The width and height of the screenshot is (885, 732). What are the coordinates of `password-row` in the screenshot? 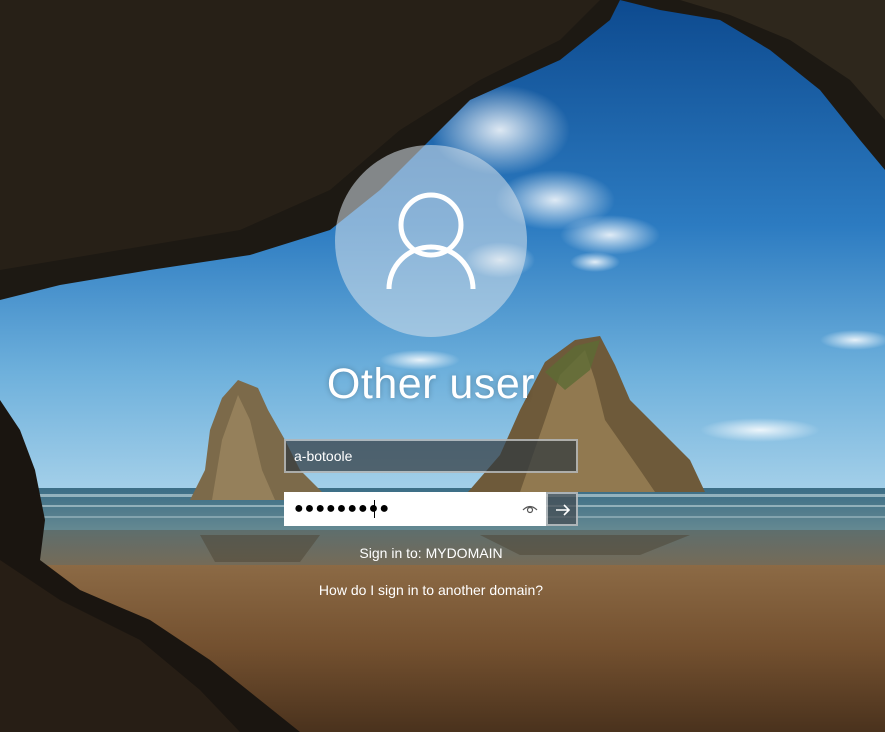 It's located at (431, 509).